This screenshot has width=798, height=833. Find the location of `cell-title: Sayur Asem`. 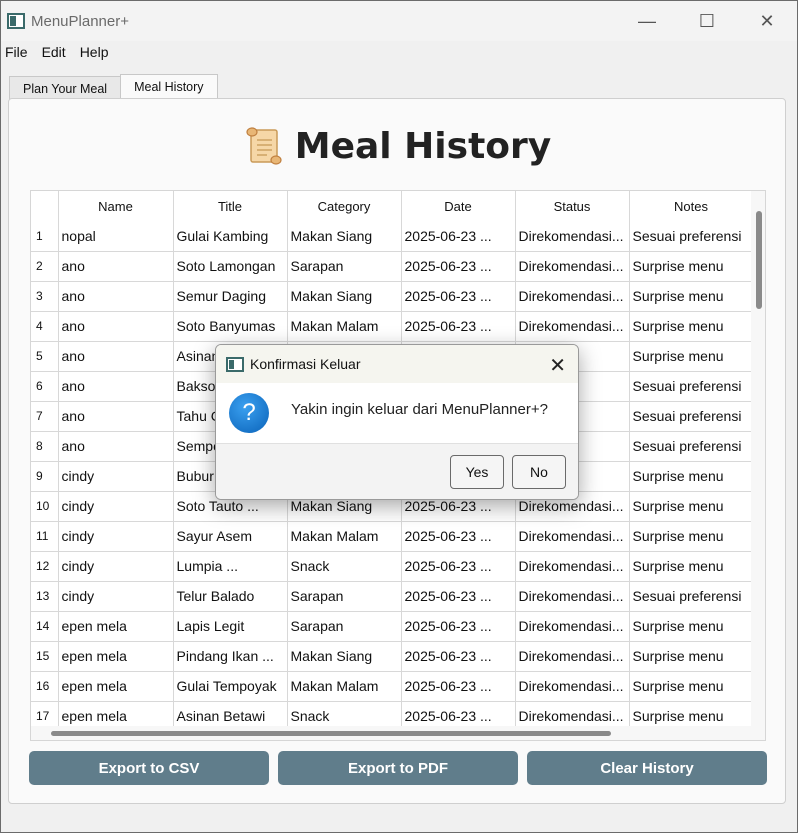

cell-title: Sayur Asem is located at coordinates (230, 536).